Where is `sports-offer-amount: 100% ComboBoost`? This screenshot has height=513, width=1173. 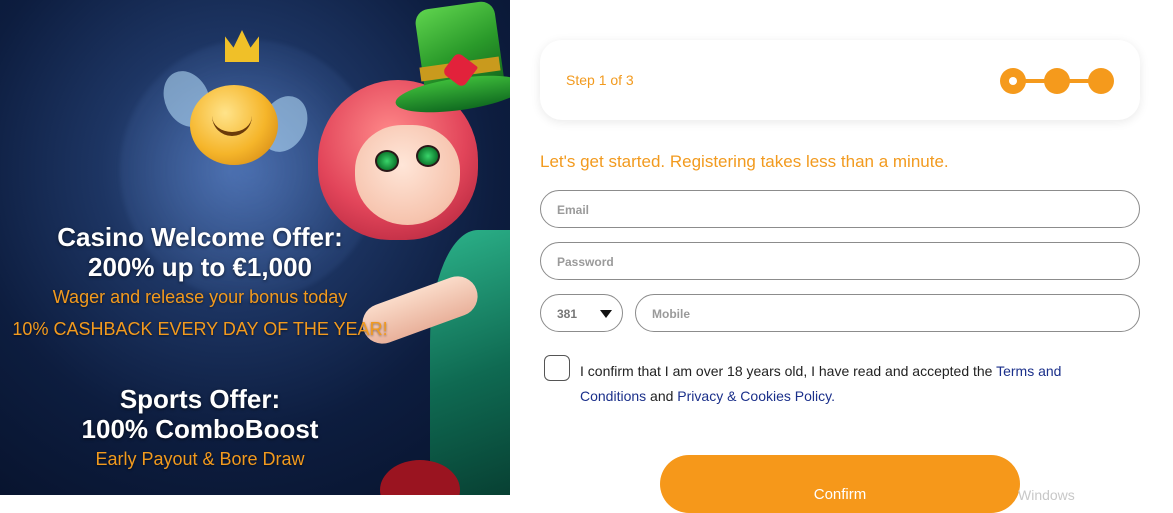
sports-offer-amount: 100% ComboBoost is located at coordinates (200, 429).